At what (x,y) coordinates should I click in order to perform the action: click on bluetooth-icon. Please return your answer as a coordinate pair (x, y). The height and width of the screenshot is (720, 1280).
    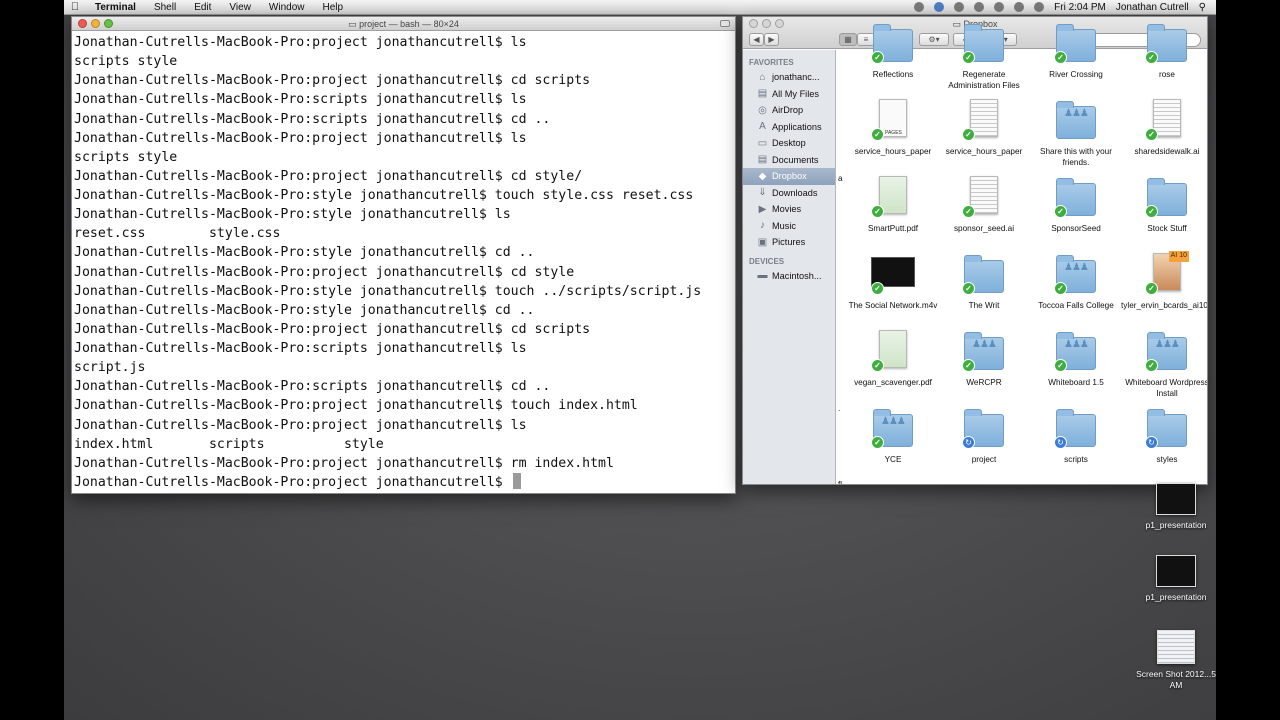
    Looking at the image, I should click on (979, 7).